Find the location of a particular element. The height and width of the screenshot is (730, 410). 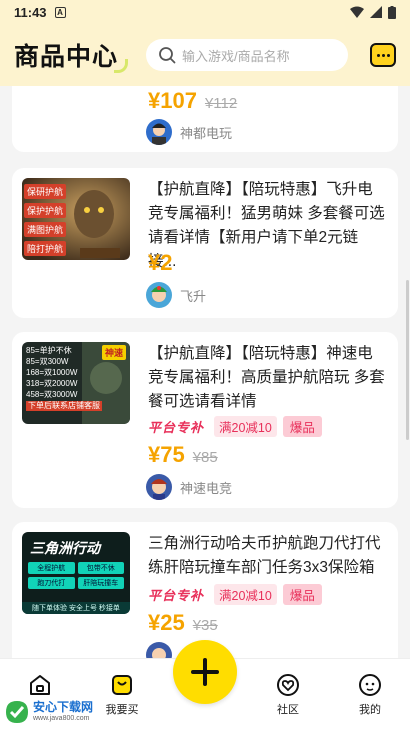

search-input: 输入游戏/商品名称 is located at coordinates (247, 55).